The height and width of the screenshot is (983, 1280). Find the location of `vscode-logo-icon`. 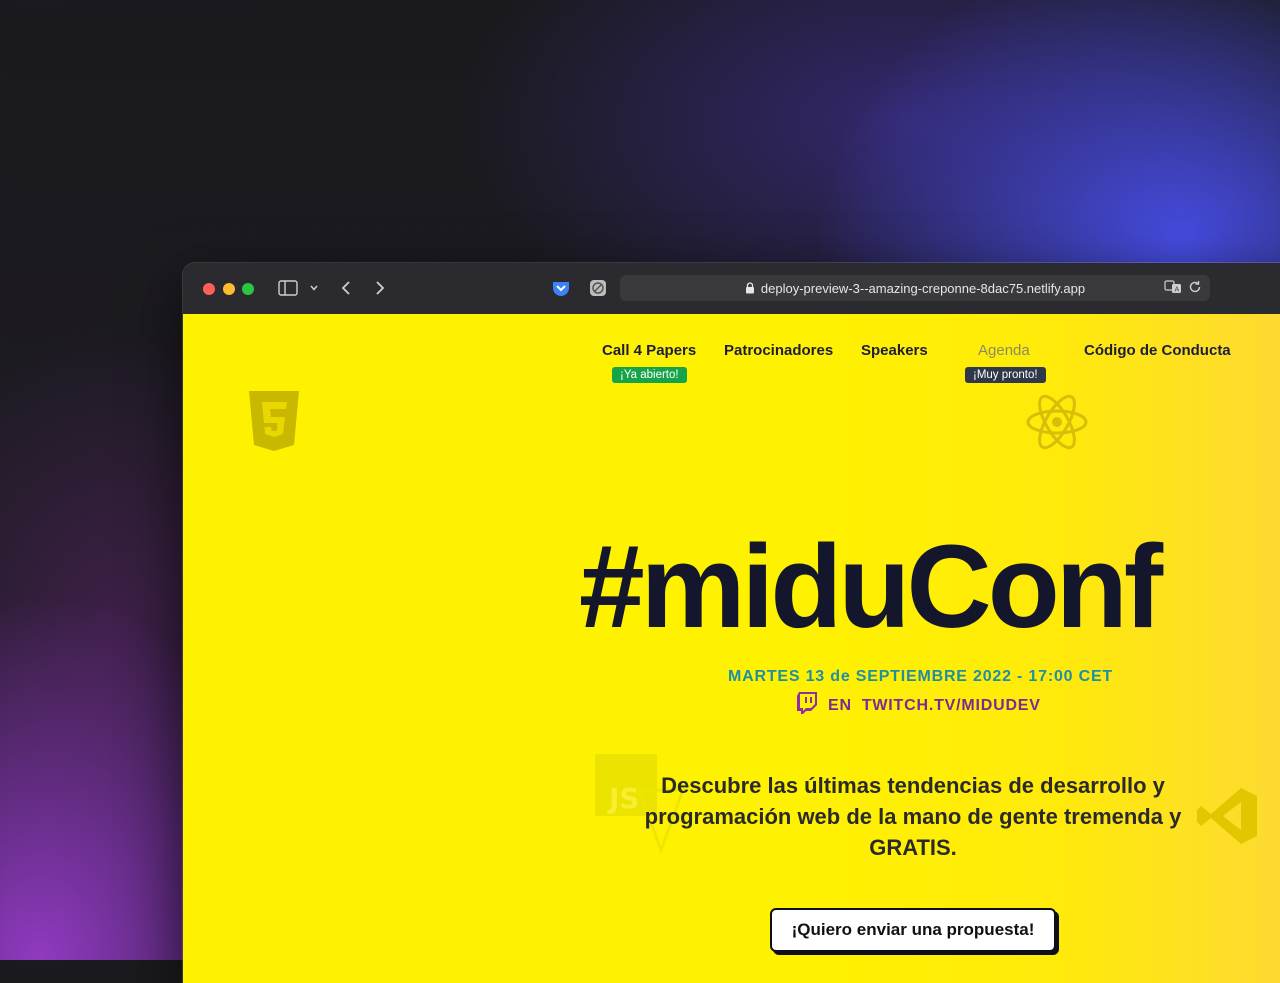

vscode-logo-icon is located at coordinates (1227, 818).